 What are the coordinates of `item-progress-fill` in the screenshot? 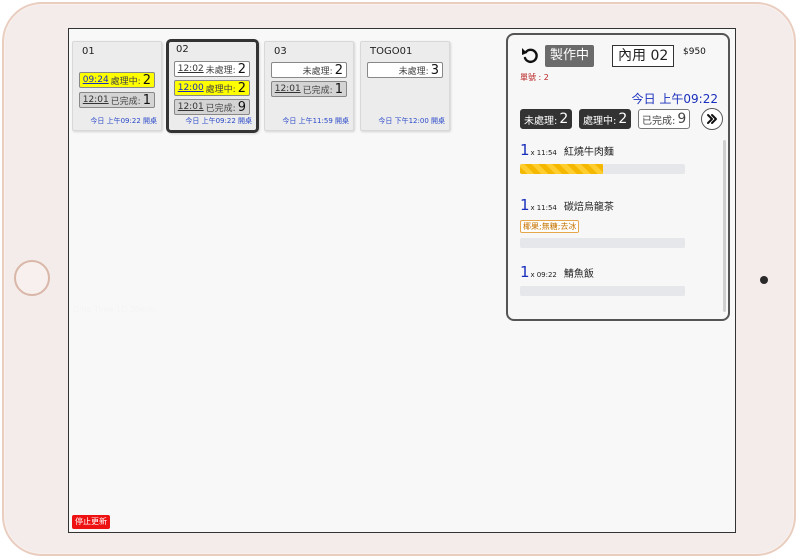 It's located at (561, 169).